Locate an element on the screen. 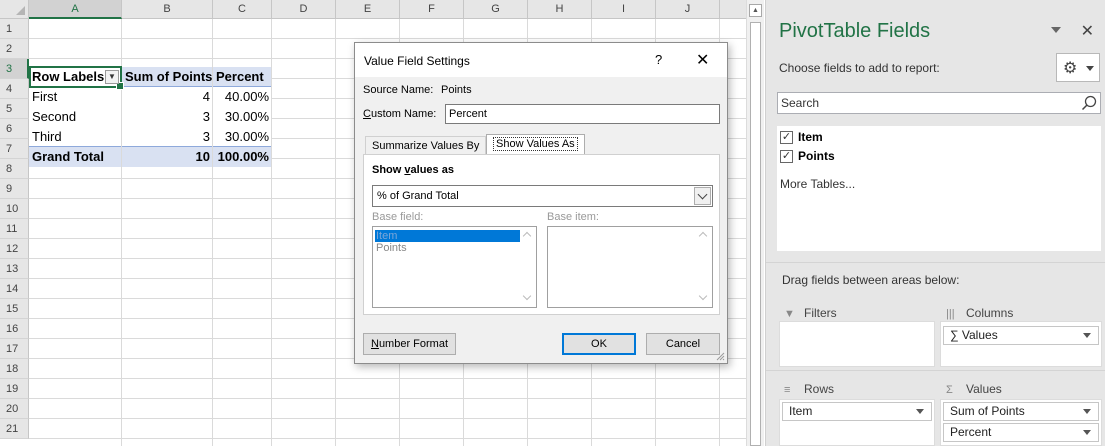 The height and width of the screenshot is (446, 1105). dialog-titlebar: Value Field Settings ? ✕ is located at coordinates (541, 60).